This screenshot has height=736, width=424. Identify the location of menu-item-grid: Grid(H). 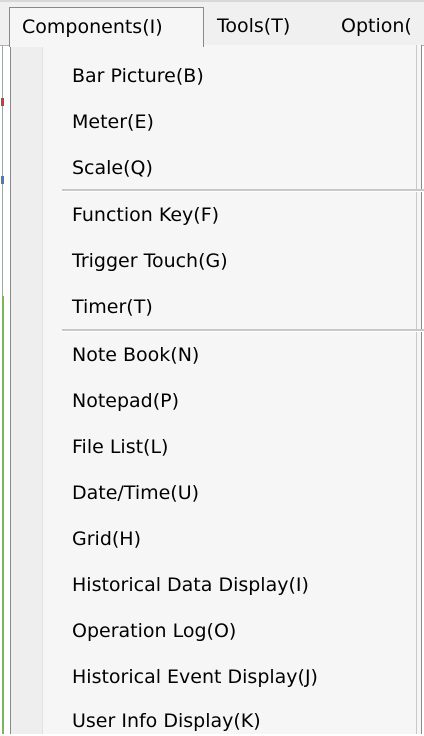
(106, 539).